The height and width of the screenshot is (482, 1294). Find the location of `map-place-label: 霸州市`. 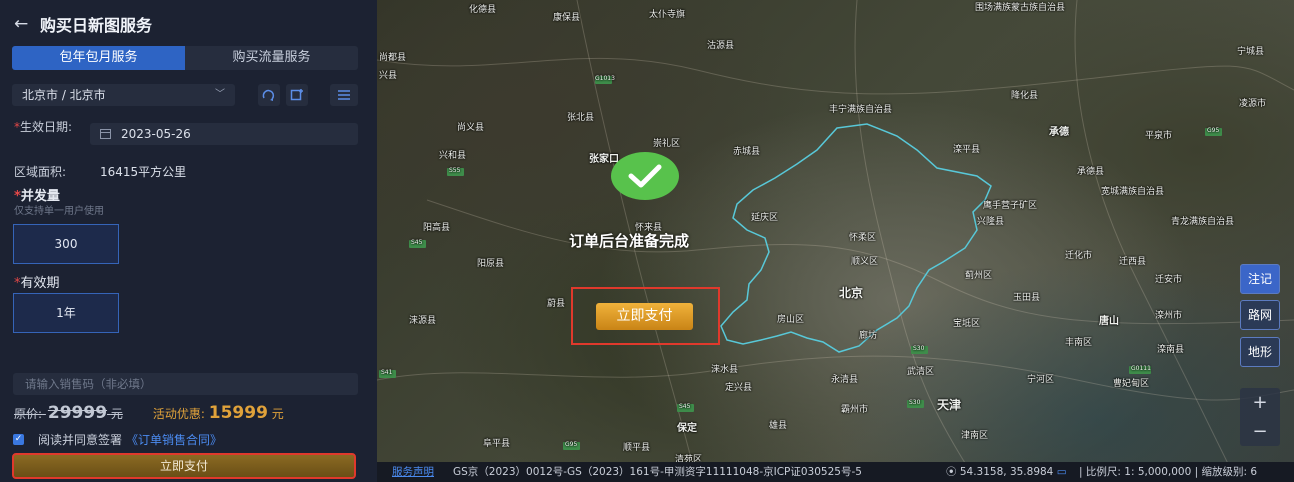

map-place-label: 霸州市 is located at coordinates (855, 410).